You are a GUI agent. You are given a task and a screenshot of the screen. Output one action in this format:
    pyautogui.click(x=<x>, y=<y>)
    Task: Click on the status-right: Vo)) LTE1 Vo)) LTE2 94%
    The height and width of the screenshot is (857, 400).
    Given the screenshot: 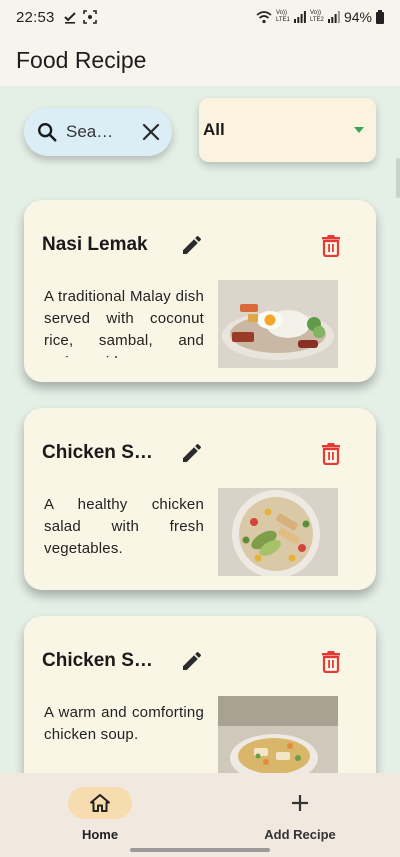 What is the action you would take?
    pyautogui.click(x=320, y=17)
    